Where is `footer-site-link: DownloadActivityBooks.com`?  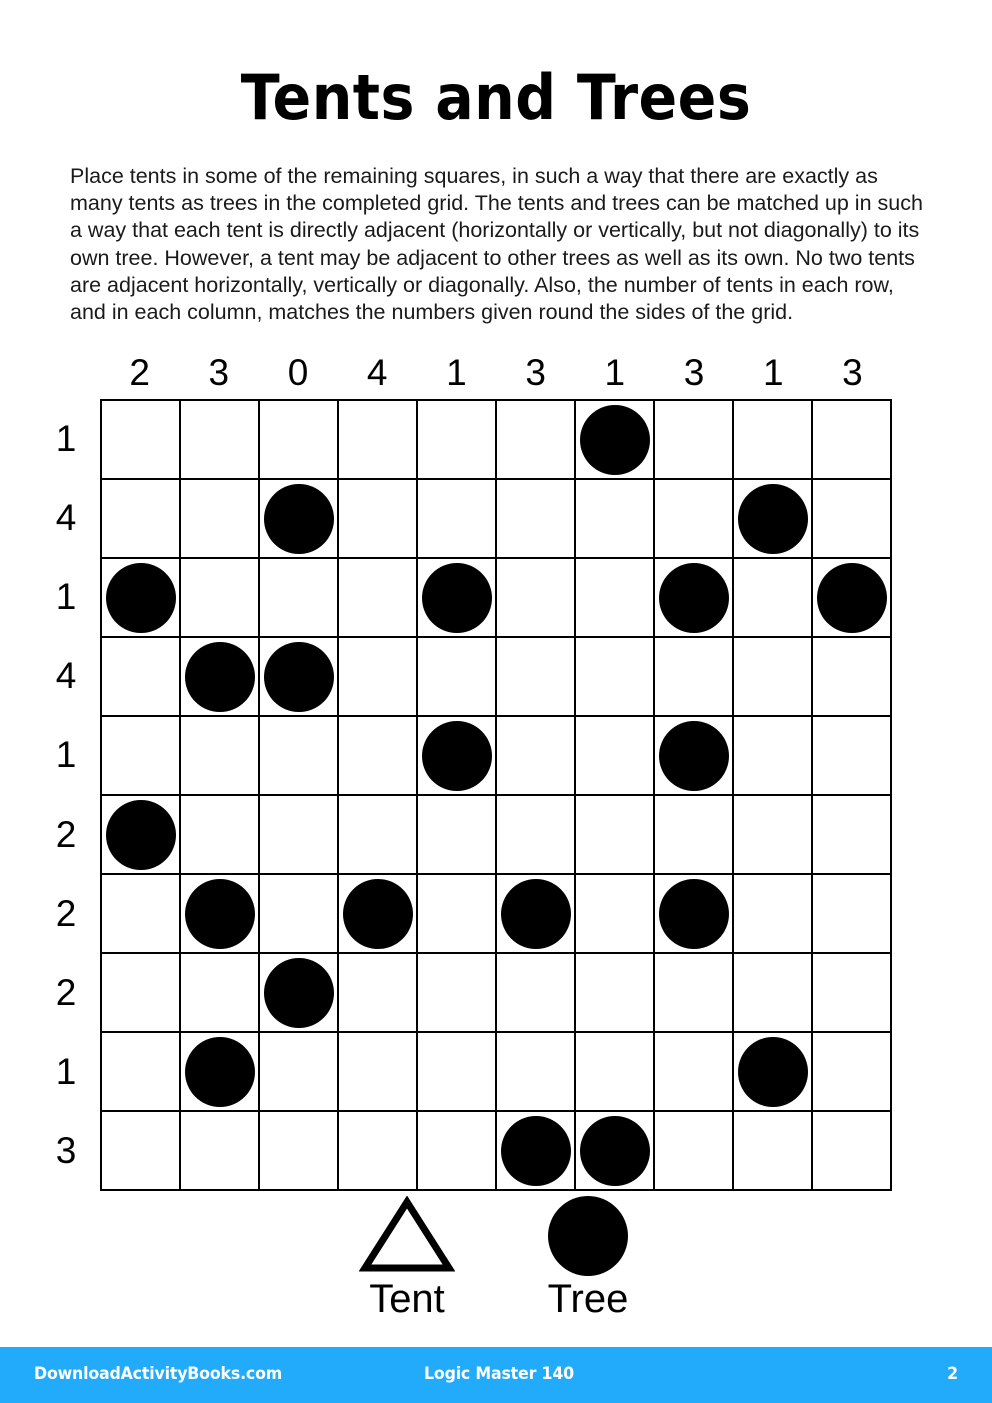 footer-site-link: DownloadActivityBooks.com is located at coordinates (158, 1374).